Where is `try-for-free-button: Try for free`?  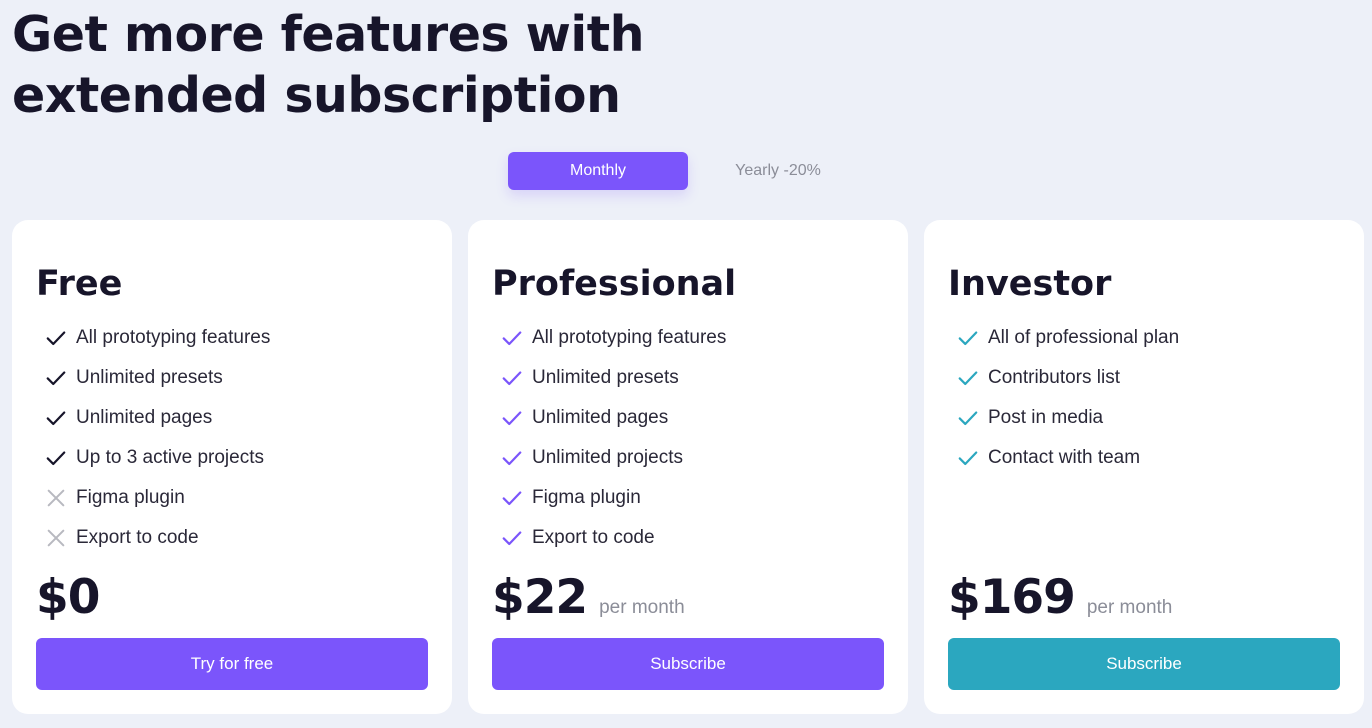
try-for-free-button: Try for free is located at coordinates (232, 664).